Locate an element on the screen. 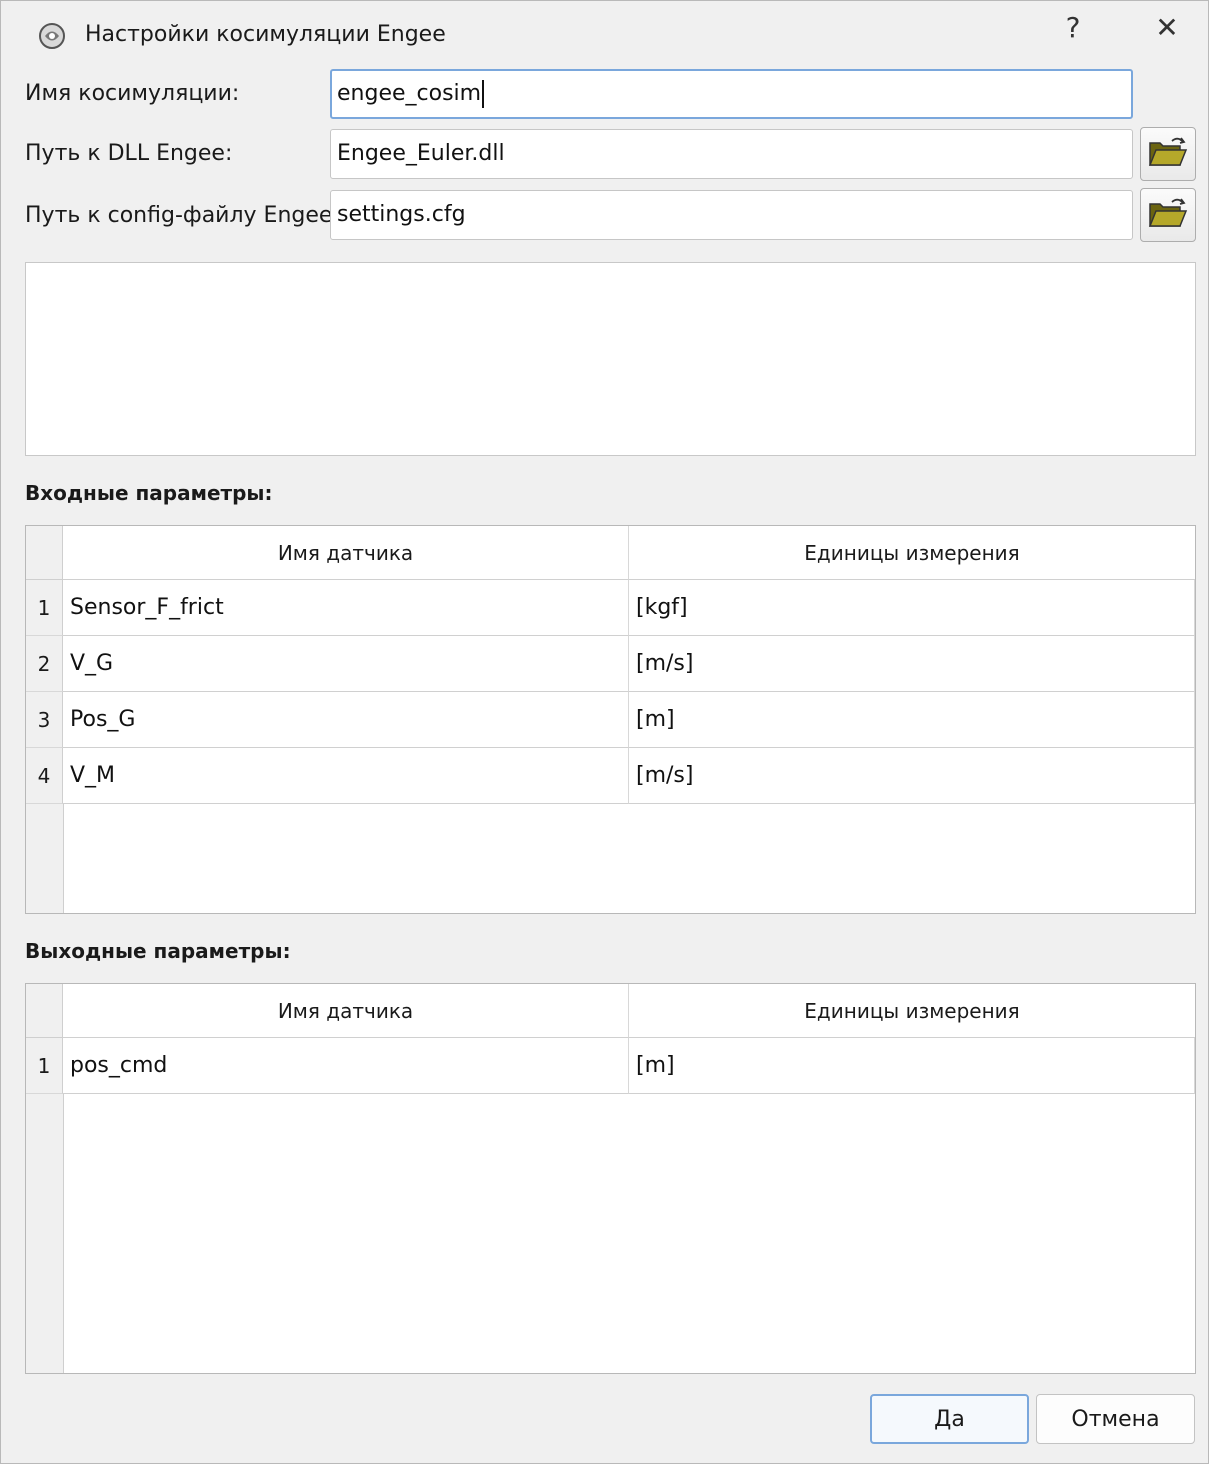  inputs-table-header: Имя датчика Единицы измерения is located at coordinates (610, 553).